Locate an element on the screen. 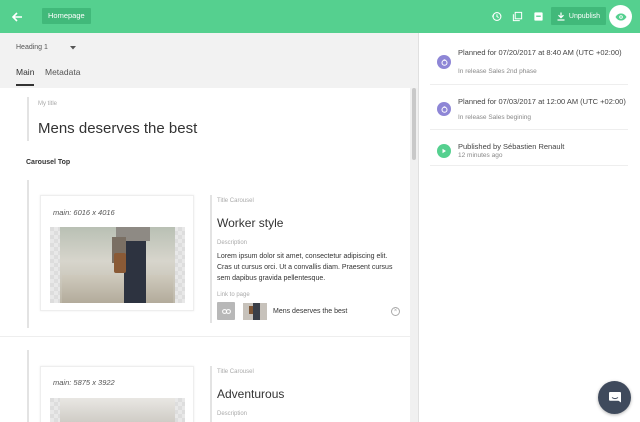  eye-icon is located at coordinates (620, 16).